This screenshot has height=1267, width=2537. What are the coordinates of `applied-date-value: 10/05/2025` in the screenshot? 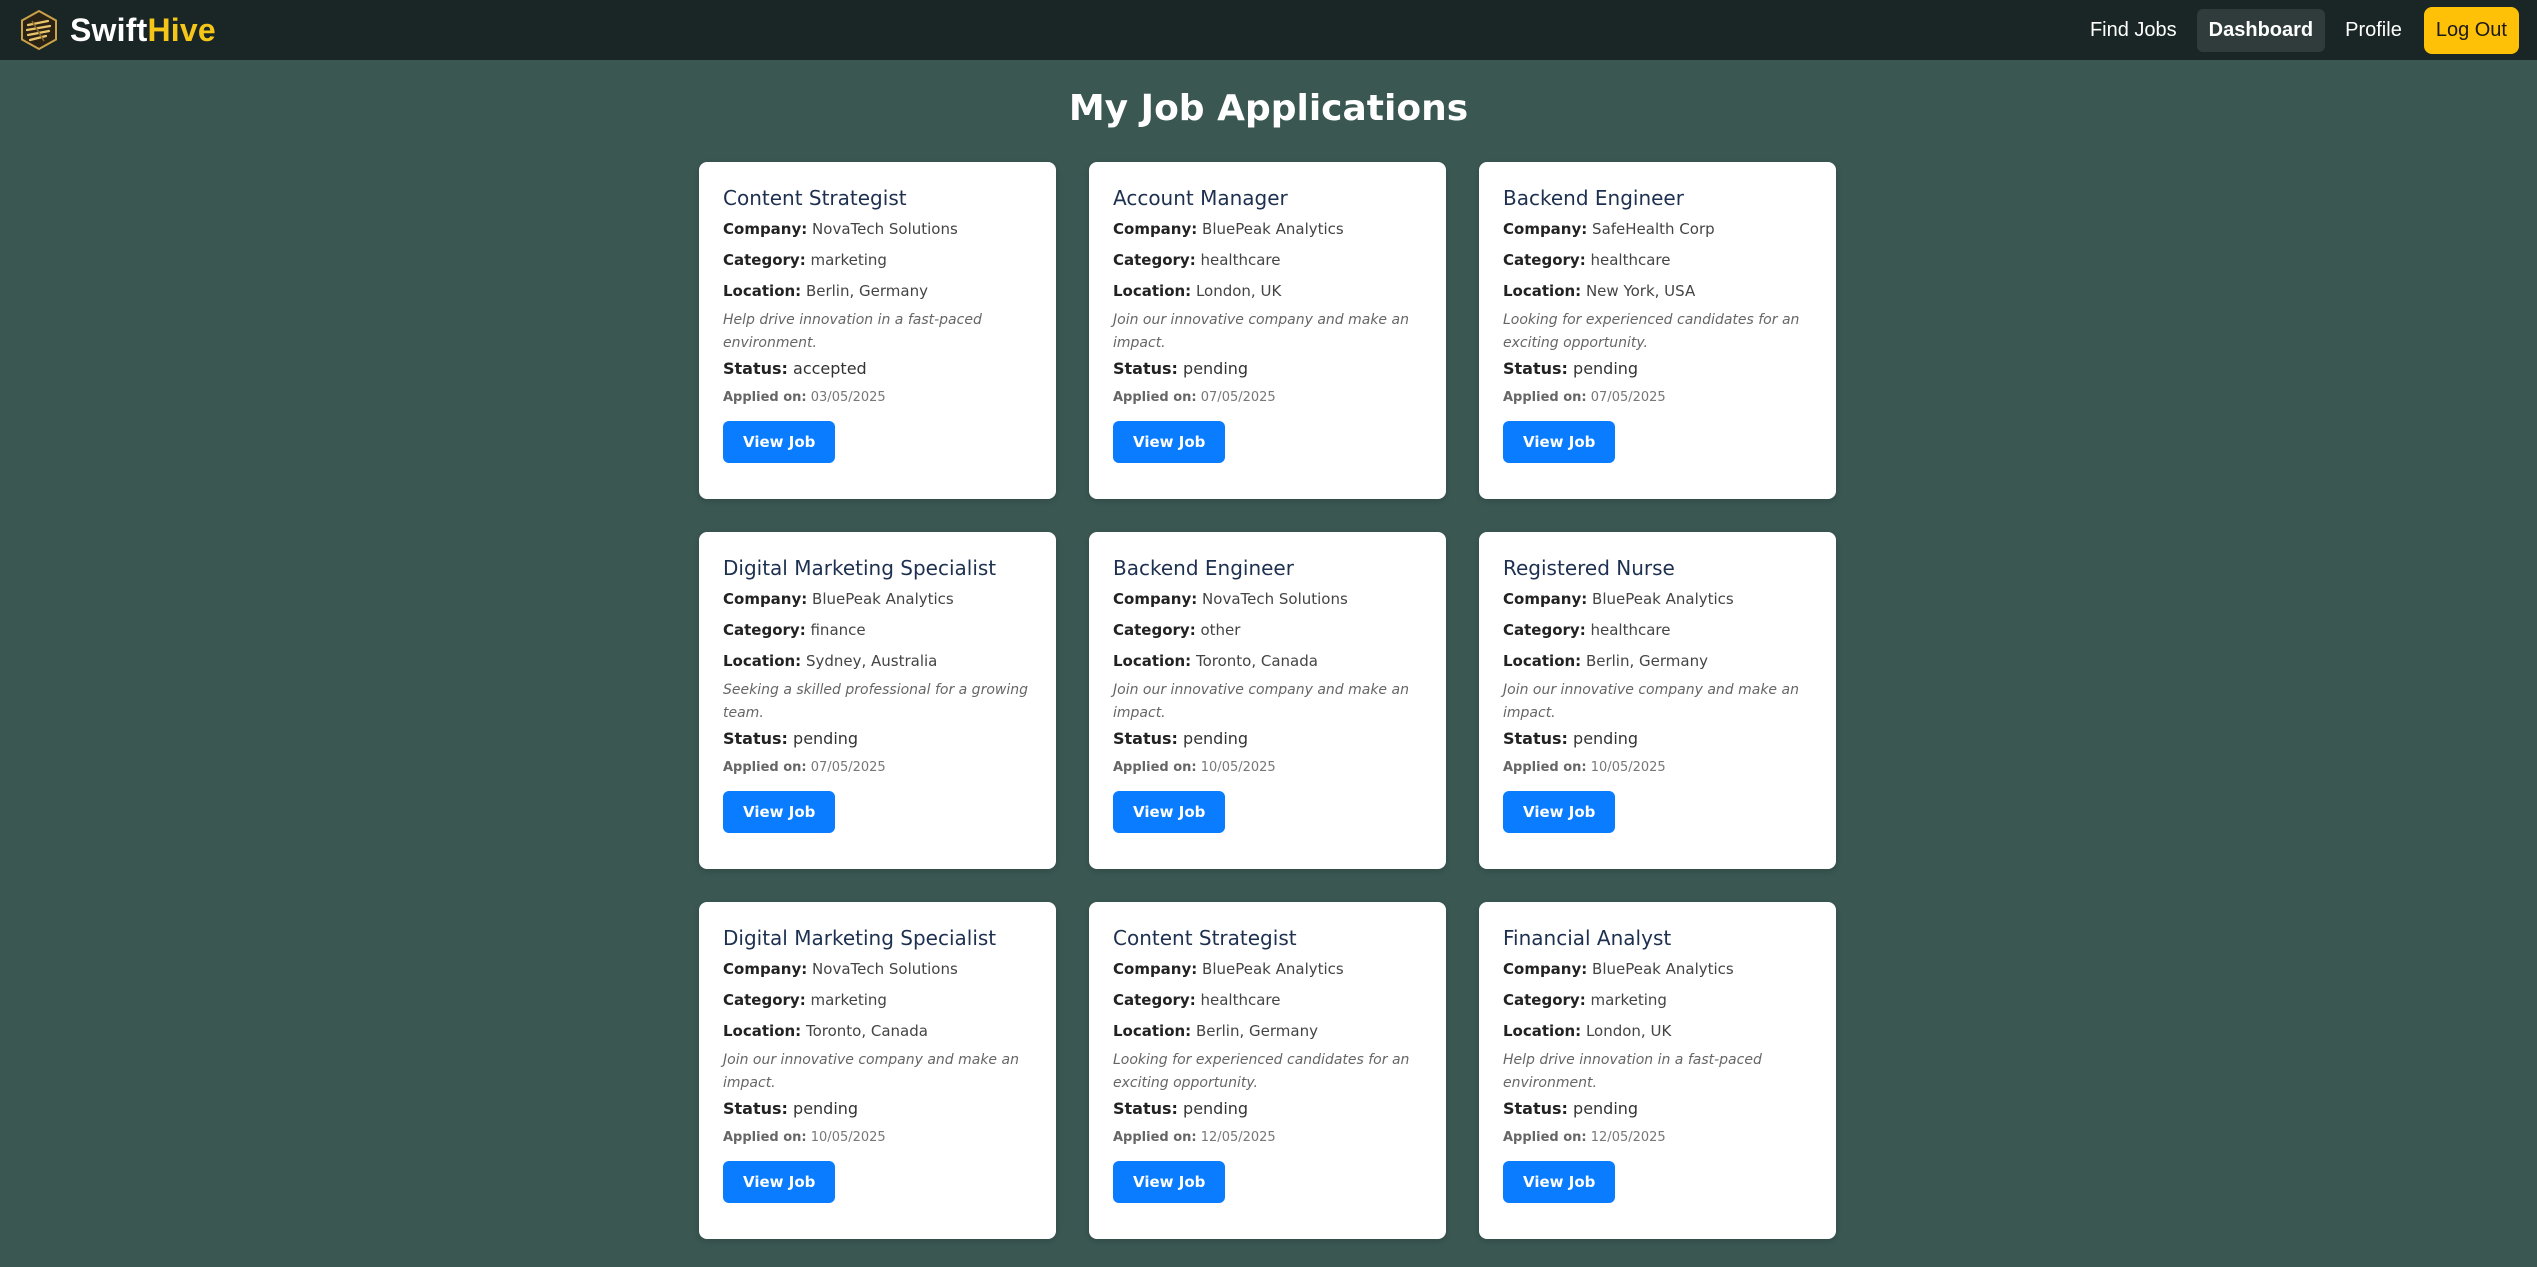 It's located at (1628, 767).